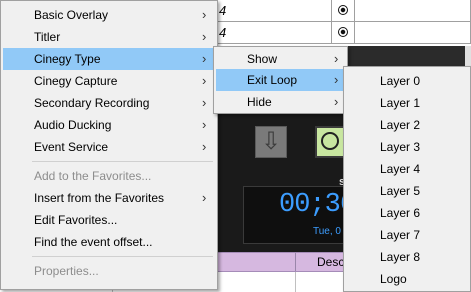  I want to click on menu-item-exit-loop: Exit Loop ›, so click(280, 80).